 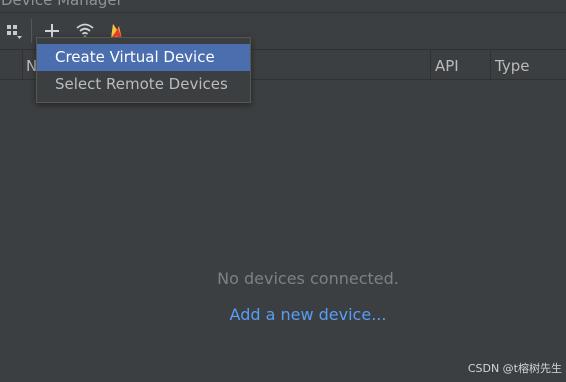 I want to click on toolbar-separator, so click(x=31, y=31).